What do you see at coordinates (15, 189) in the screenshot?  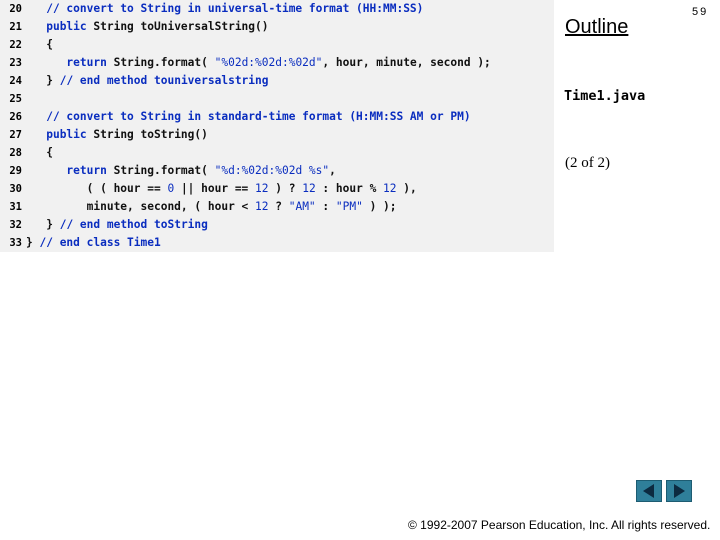 I see `line-number: 30` at bounding box center [15, 189].